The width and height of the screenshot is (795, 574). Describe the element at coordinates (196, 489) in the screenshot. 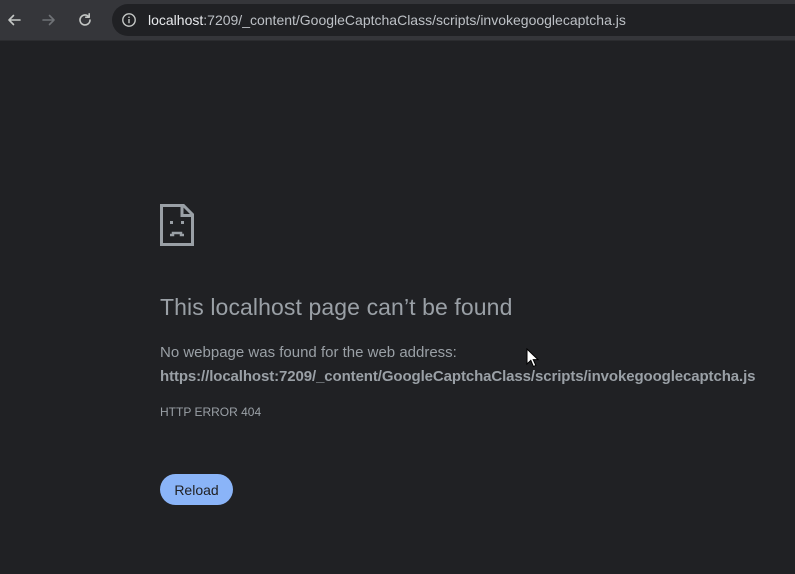

I see `reload-button: Reload` at that location.